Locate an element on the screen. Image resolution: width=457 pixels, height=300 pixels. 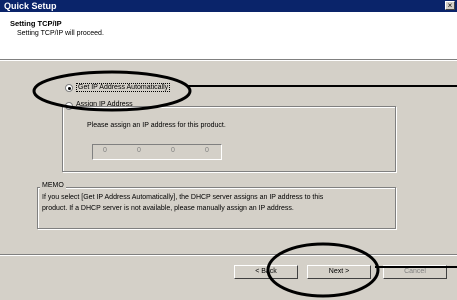
window-title: Quick Setup is located at coordinates (30, 6).